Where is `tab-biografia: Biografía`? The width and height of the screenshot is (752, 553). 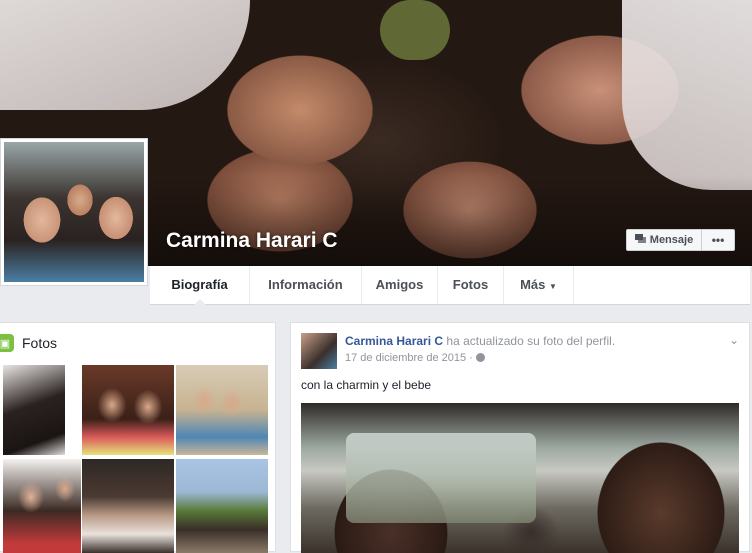 tab-biografia: Biografía is located at coordinates (200, 285).